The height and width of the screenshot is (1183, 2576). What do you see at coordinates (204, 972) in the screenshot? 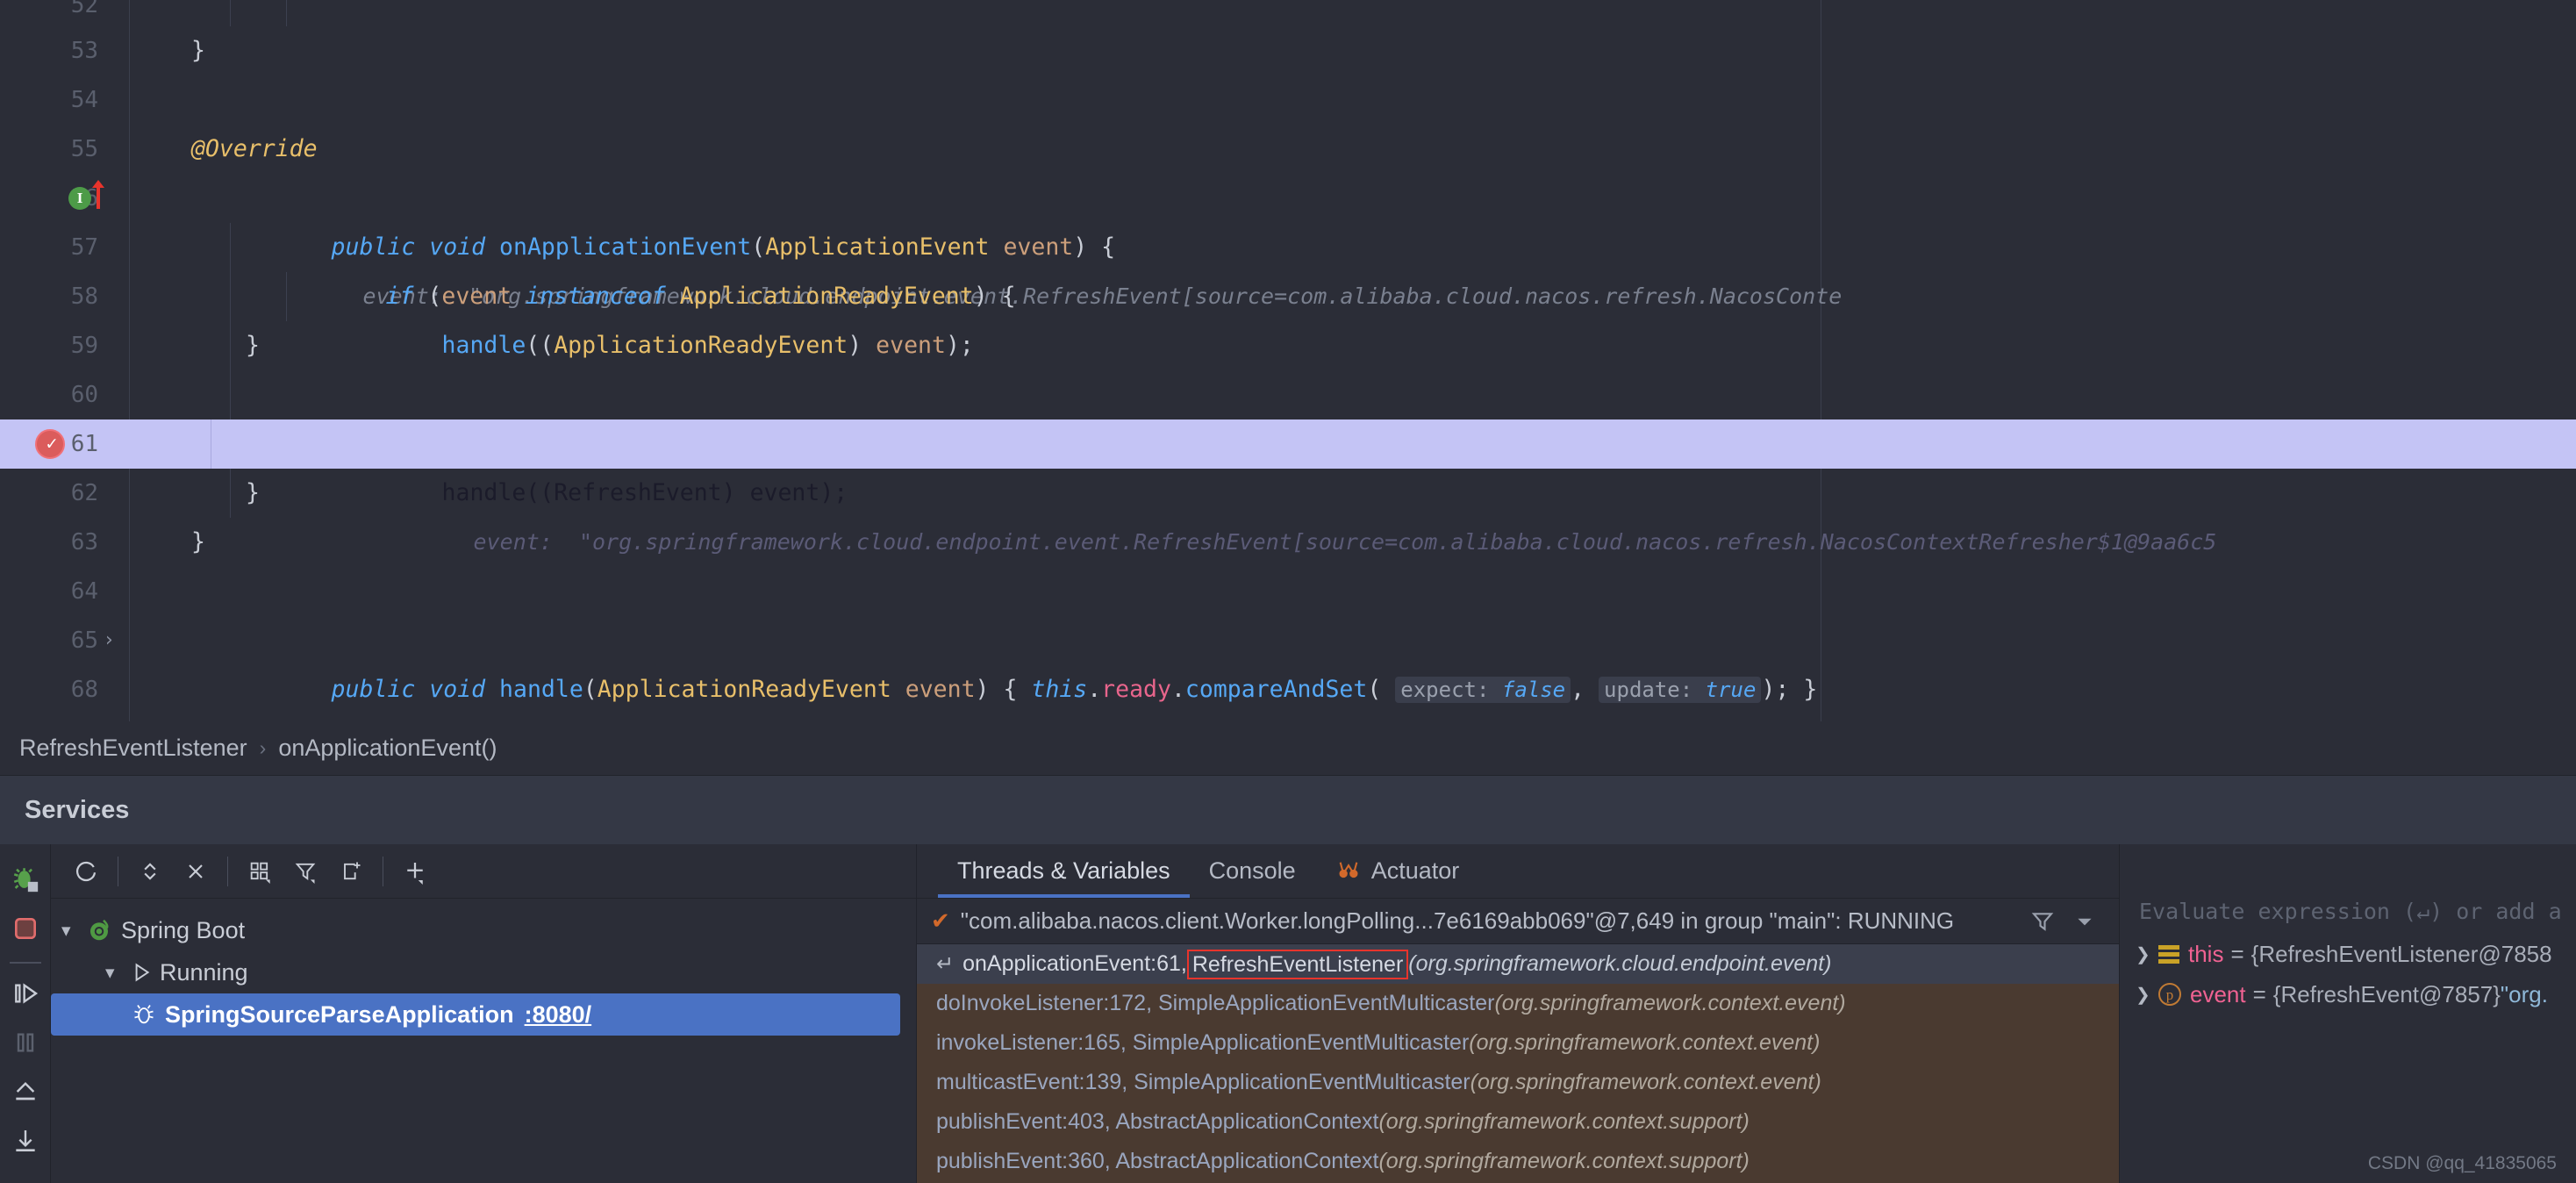
I see `tree-item-label: Running` at bounding box center [204, 972].